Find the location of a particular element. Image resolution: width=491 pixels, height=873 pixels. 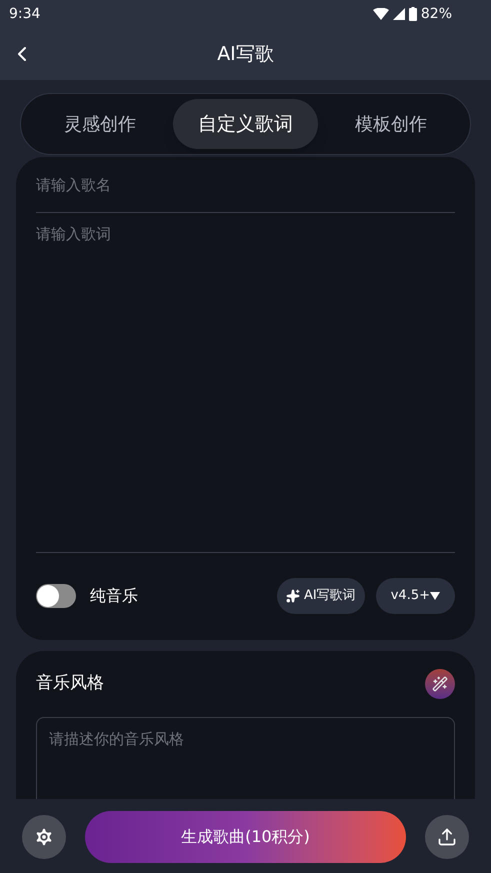

style-field: 请描述你的音乐风格 is located at coordinates (245, 758).